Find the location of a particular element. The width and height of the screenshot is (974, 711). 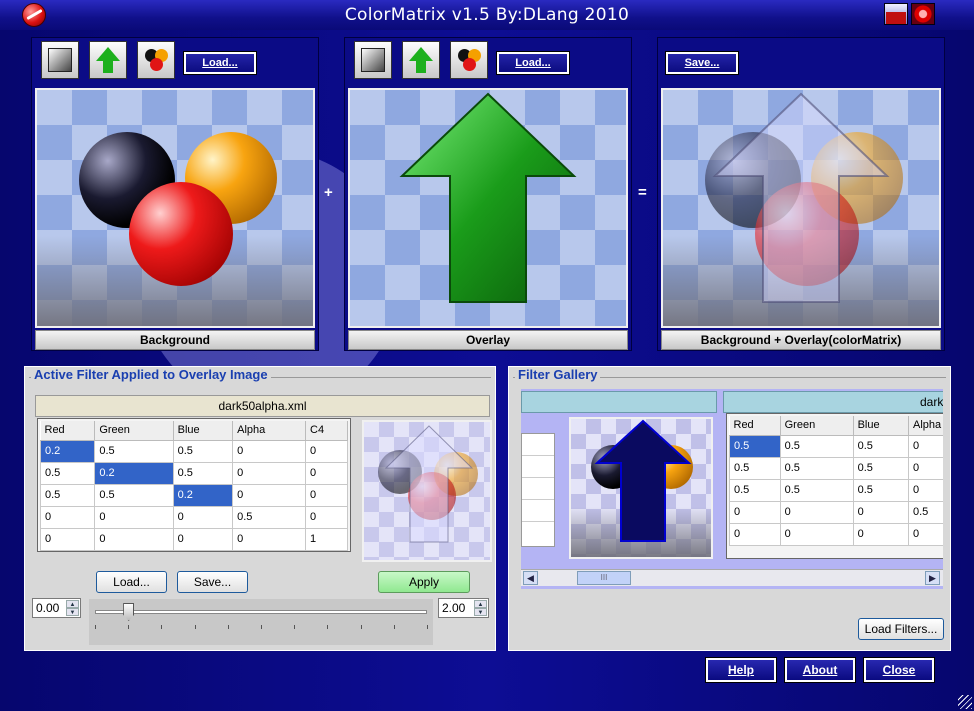

apply-button: Apply is located at coordinates (424, 582).